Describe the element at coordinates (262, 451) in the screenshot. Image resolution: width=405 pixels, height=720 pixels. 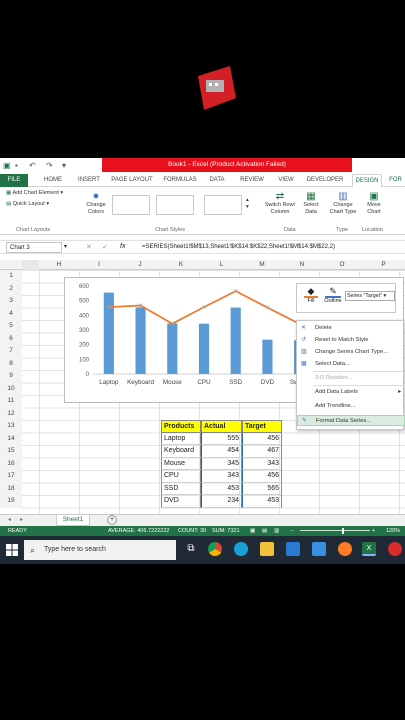
I see `table-cell: 467` at that location.